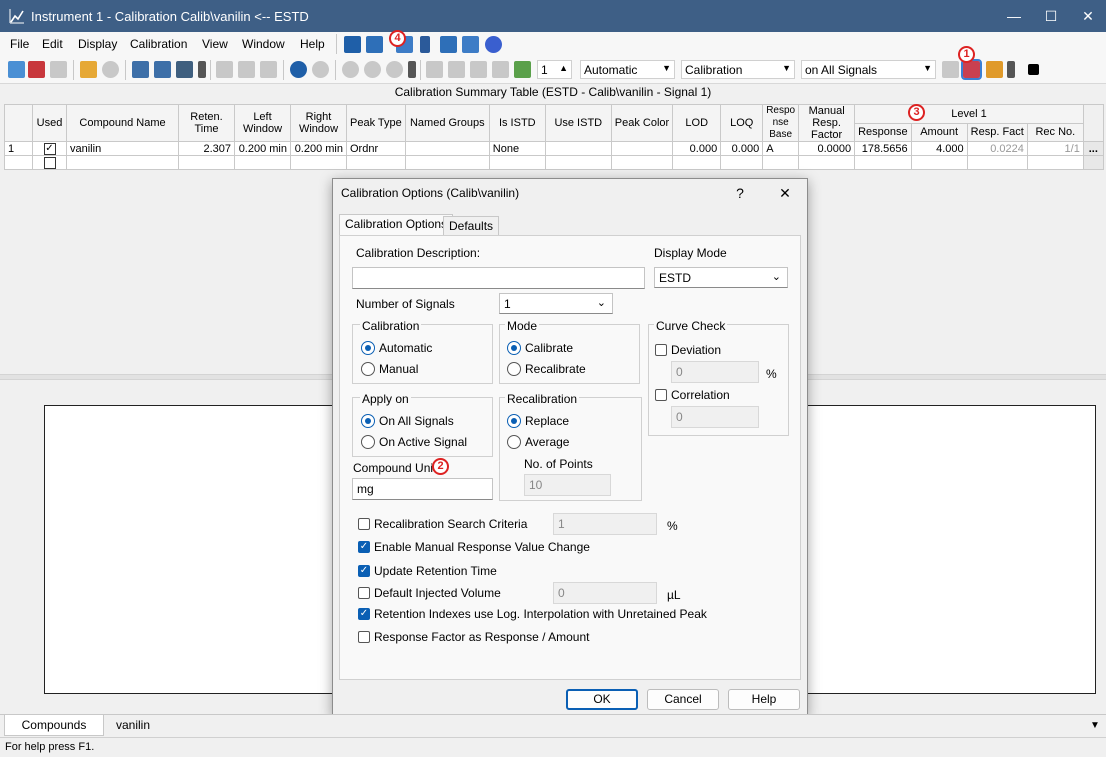  What do you see at coordinates (389, 369) in the screenshot?
I see `calibration-manual-radio: Manual` at bounding box center [389, 369].